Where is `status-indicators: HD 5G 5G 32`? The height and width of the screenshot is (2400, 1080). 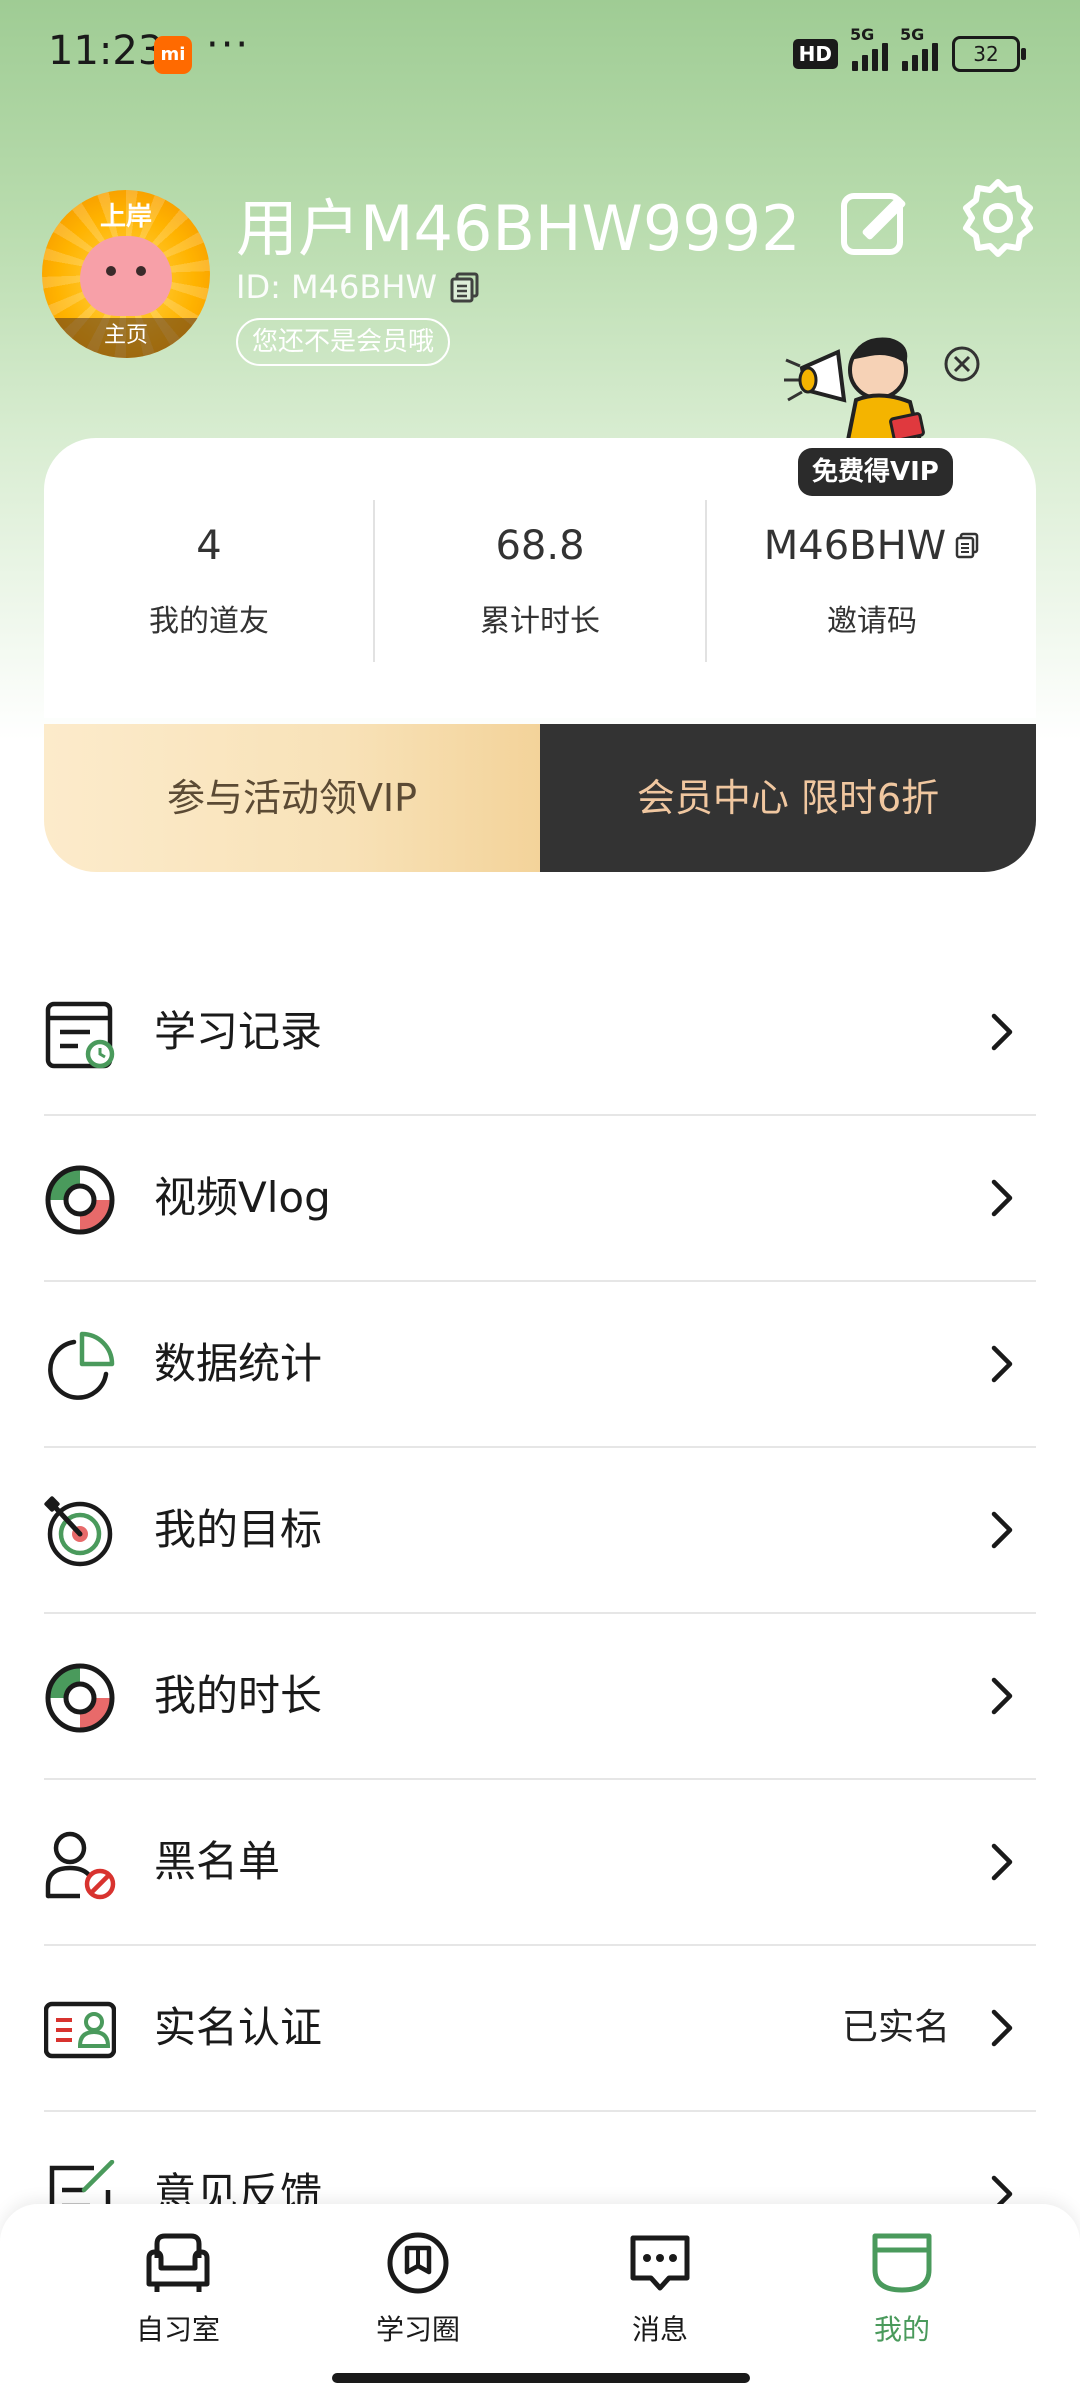 status-indicators: HD 5G 5G 32 is located at coordinates (909, 49).